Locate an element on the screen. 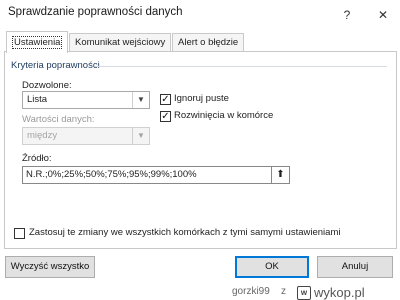 The image size is (400, 300). ignore-blank-label: Ignoruj puste is located at coordinates (201, 98).